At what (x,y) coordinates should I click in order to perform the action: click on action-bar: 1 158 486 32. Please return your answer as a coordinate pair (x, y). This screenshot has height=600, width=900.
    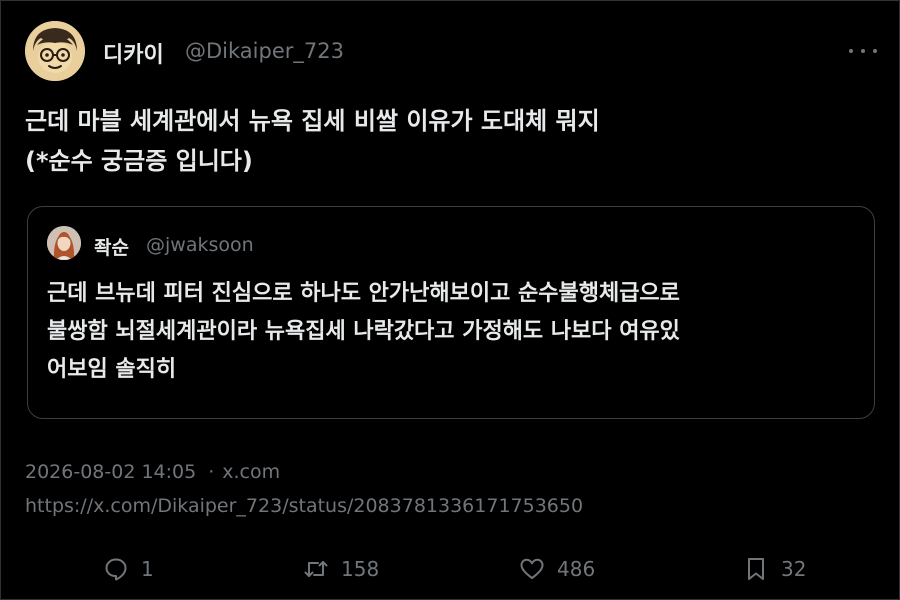
    Looking at the image, I should click on (450, 569).